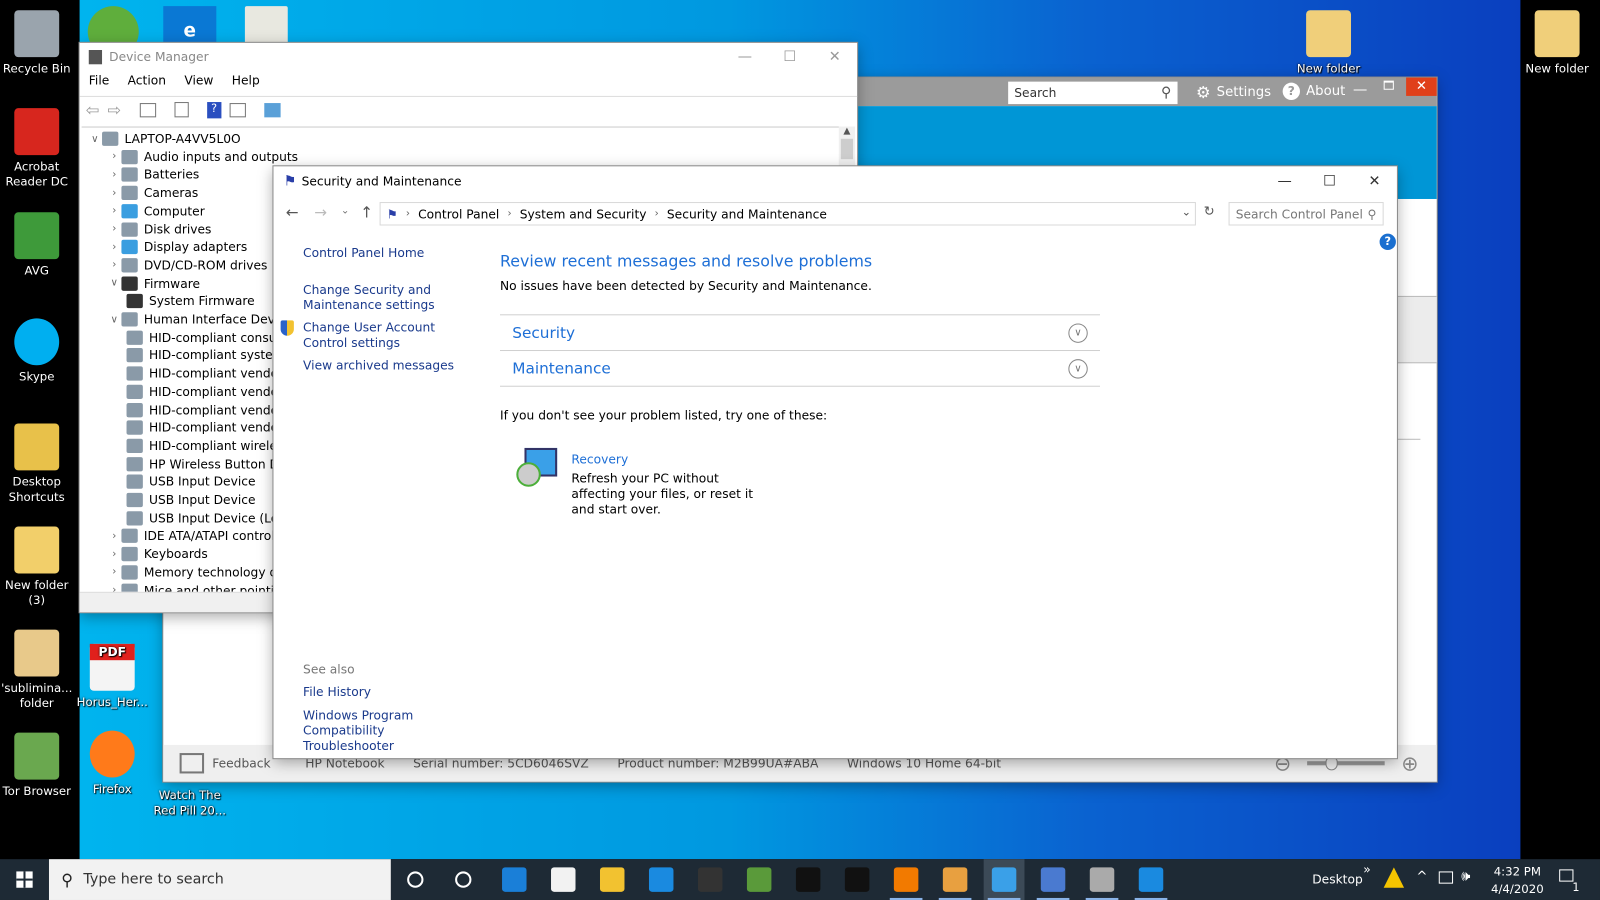 The height and width of the screenshot is (900, 1600). Describe the element at coordinates (38, 43) in the screenshot. I see `desktop-icon: Recycle Bin` at that location.